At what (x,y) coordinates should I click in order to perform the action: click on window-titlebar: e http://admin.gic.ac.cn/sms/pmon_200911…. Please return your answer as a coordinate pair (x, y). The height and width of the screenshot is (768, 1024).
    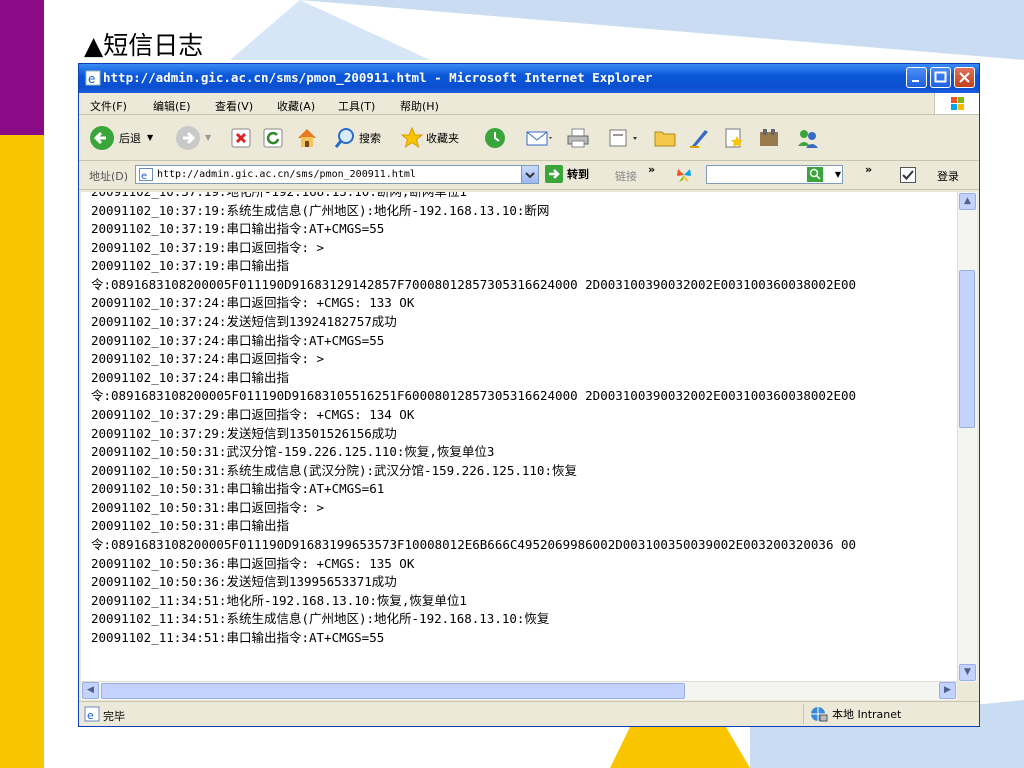
    Looking at the image, I should click on (529, 78).